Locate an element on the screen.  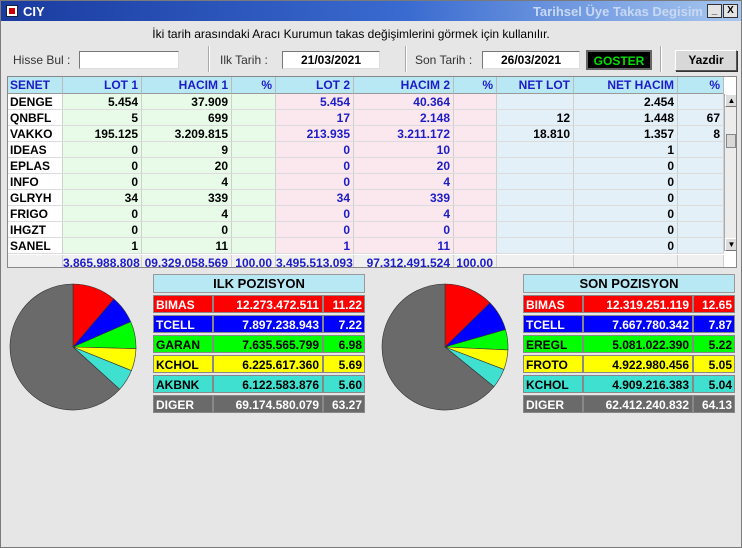
minimize-button: _ is located at coordinates (714, 11).